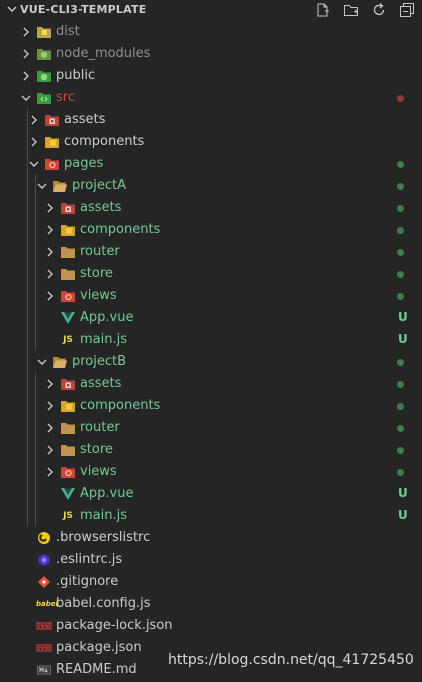 This screenshot has height=682, width=422. I want to click on babel-icon: babel, so click(47, 604).